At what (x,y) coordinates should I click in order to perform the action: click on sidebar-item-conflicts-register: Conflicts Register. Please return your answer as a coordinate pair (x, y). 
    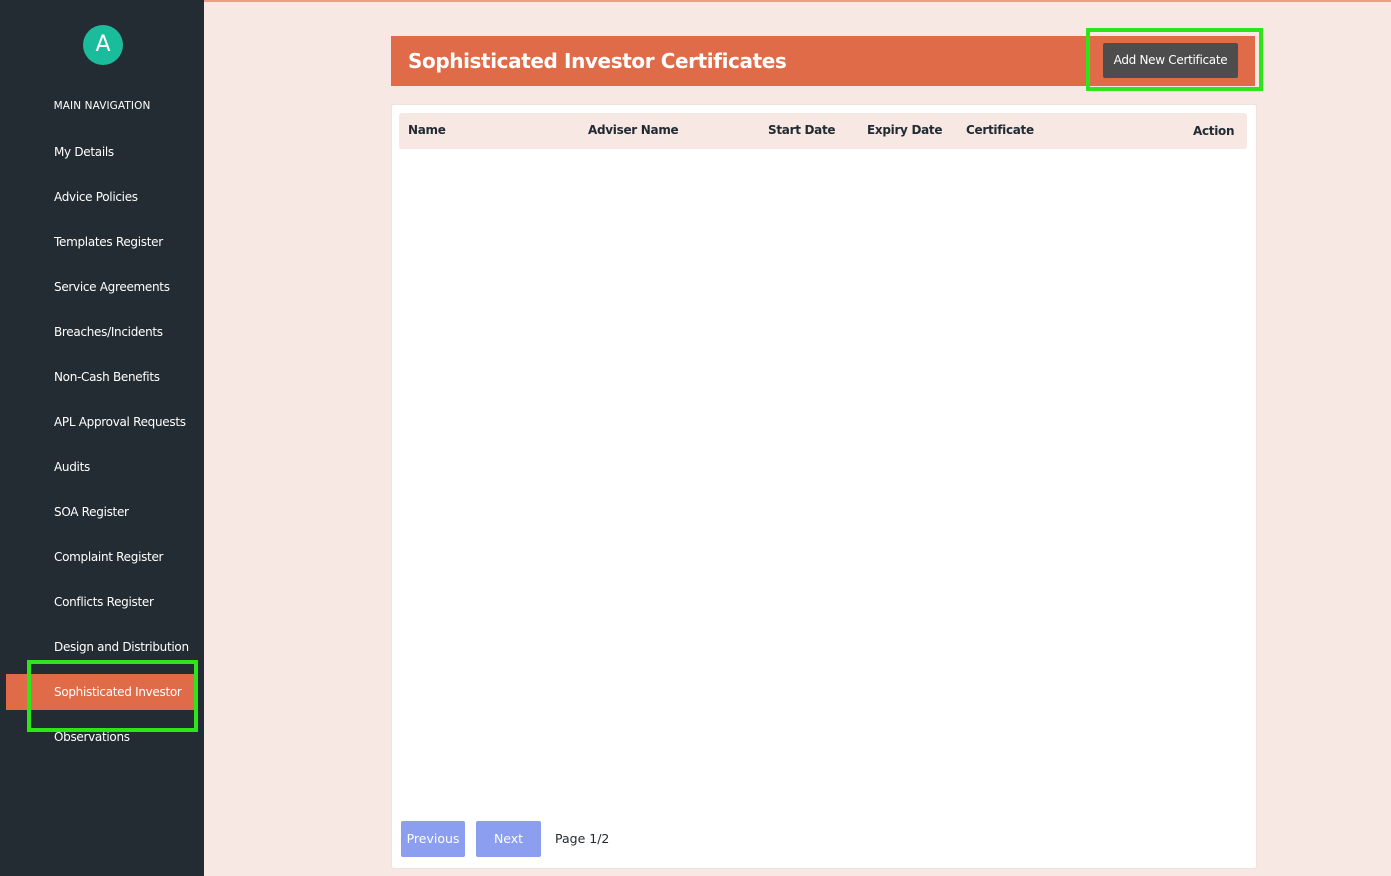
    Looking at the image, I should click on (102, 602).